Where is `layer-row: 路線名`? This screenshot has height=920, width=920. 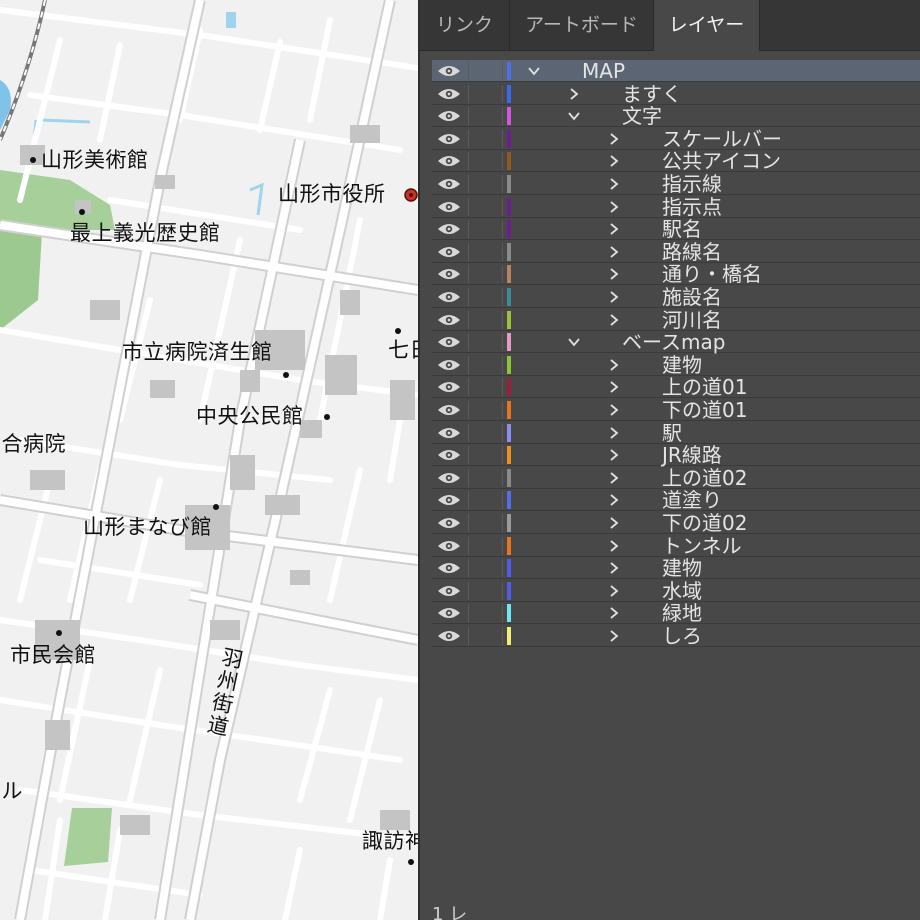
layer-row: 路線名 is located at coordinates (676, 252).